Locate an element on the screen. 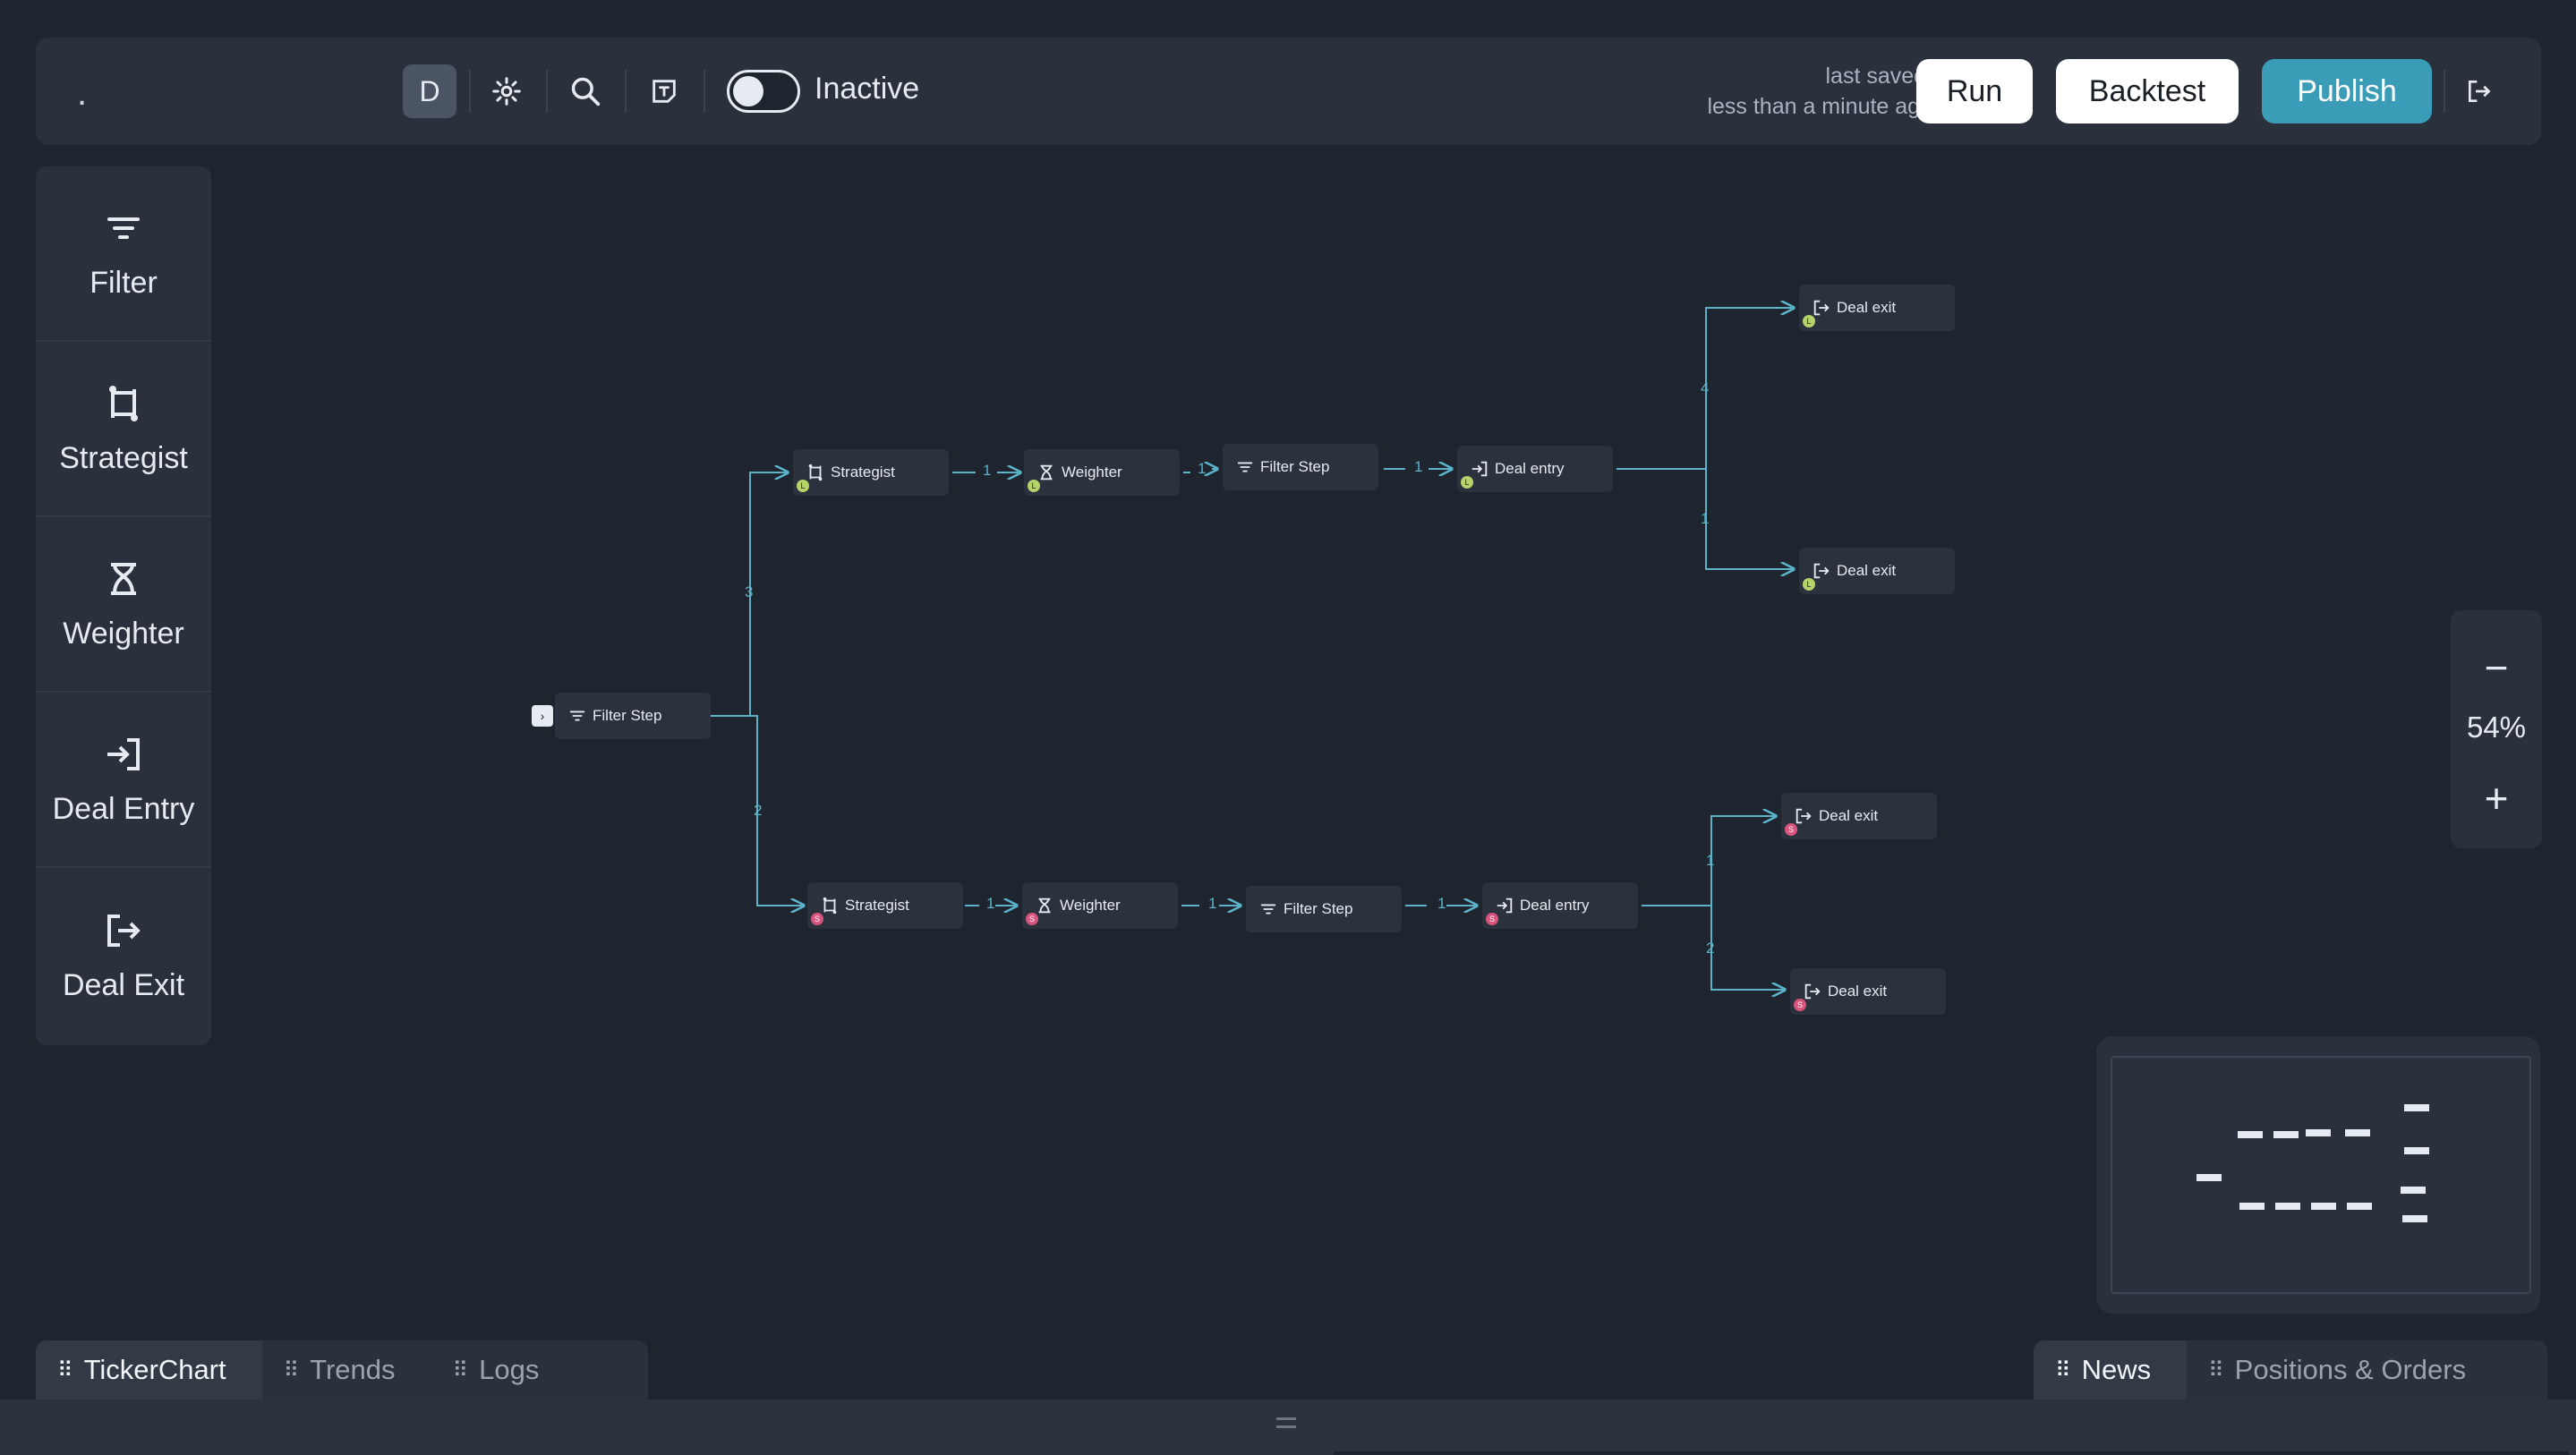  tab-positions-orders: ⠿ Positions & Orders is located at coordinates (2344, 1370).